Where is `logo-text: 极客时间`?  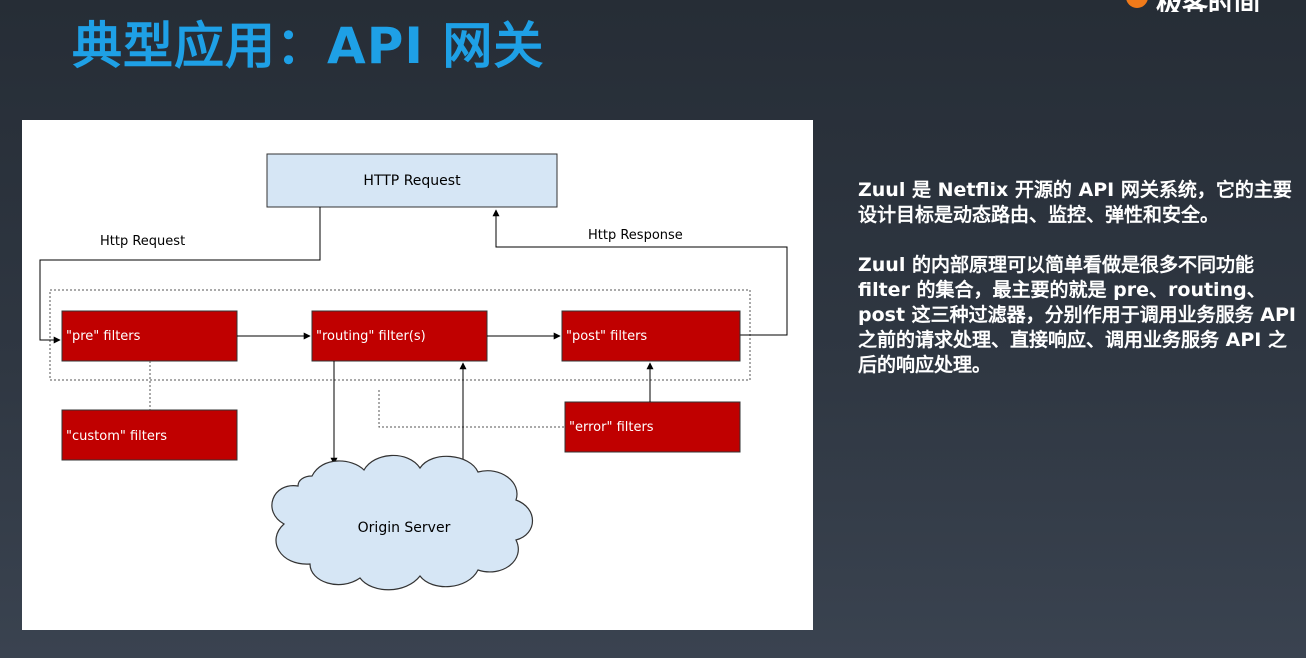 logo-text: 极客时间 is located at coordinates (1208, 6).